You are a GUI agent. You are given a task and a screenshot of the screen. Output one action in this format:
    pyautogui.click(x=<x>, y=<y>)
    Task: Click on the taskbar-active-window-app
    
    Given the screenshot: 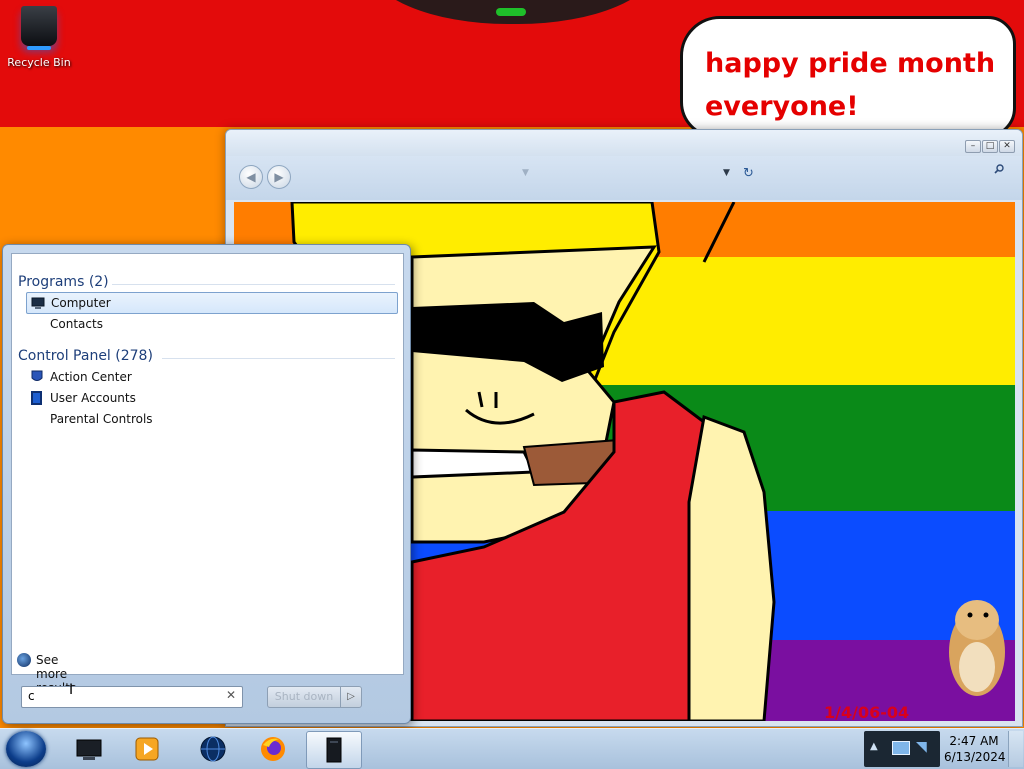 What is the action you would take?
    pyautogui.click(x=334, y=750)
    